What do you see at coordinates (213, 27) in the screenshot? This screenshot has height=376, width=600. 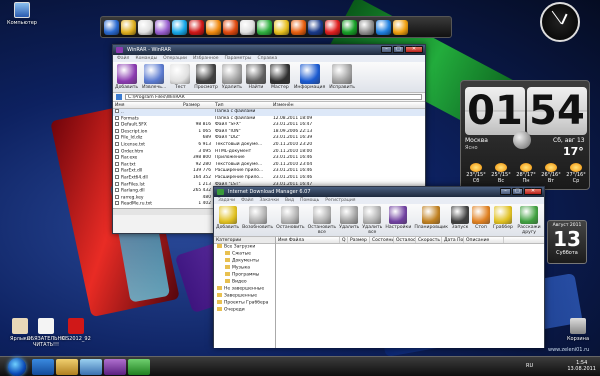 I see `dock-orange-icon` at bounding box center [213, 27].